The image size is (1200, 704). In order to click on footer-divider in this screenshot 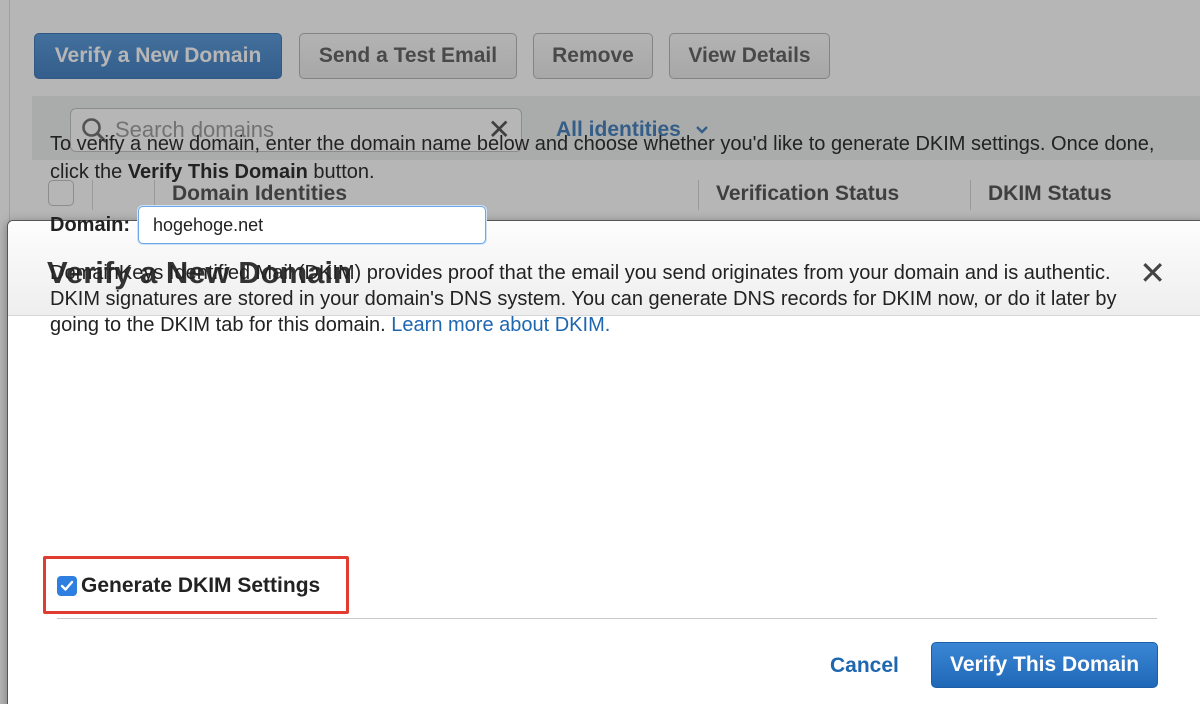, I will do `click(607, 618)`.